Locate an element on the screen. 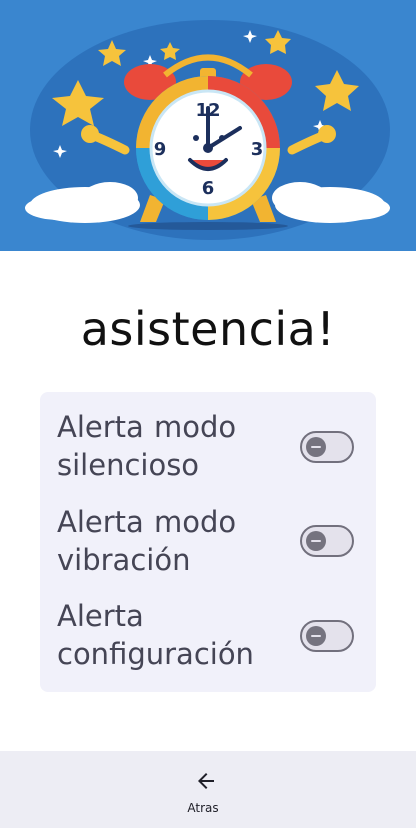  back-button-label: Atras is located at coordinates (203, 808).